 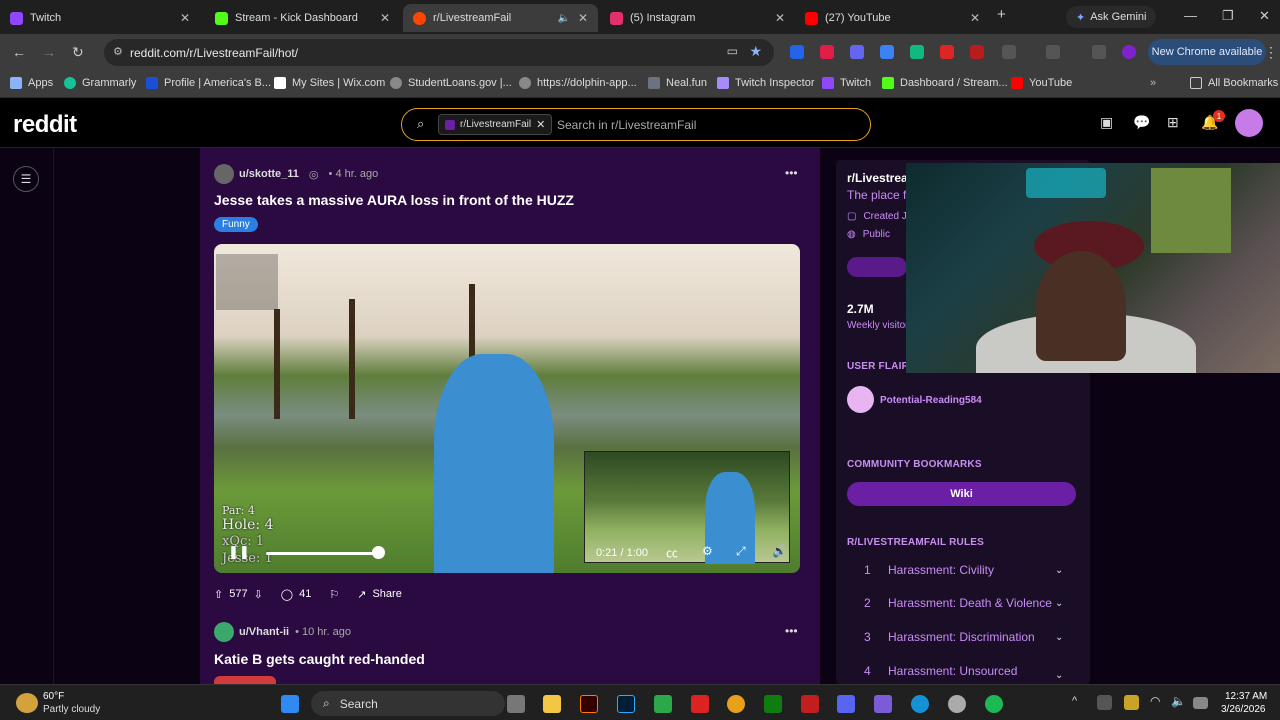 What do you see at coordinates (1106, 122) in the screenshot?
I see `advertise-icon: ▣` at bounding box center [1106, 122].